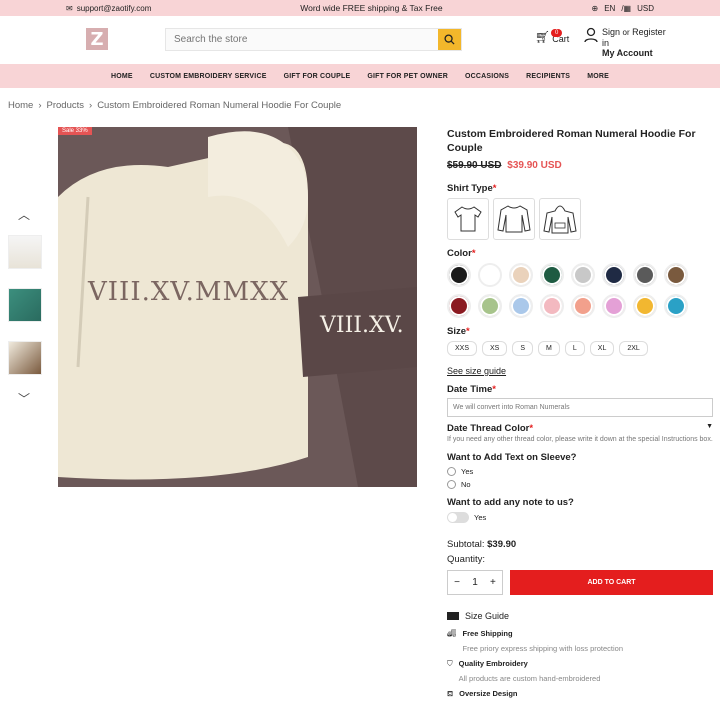 This screenshot has width=720, height=720. Describe the element at coordinates (362, 325) in the screenshot. I see `image-text-right: VIII.XV.` at that location.